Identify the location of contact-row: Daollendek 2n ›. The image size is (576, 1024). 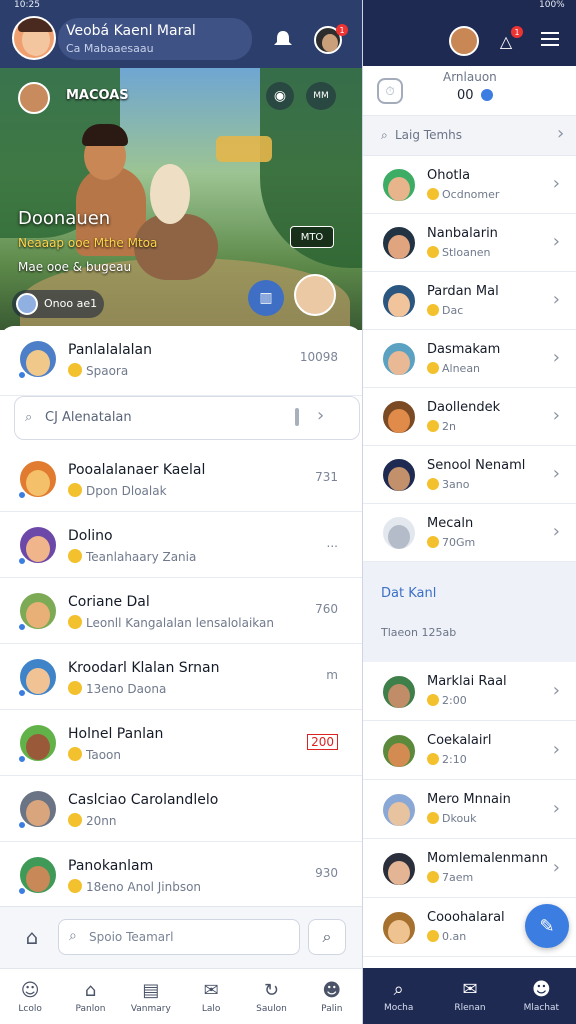
(469, 417).